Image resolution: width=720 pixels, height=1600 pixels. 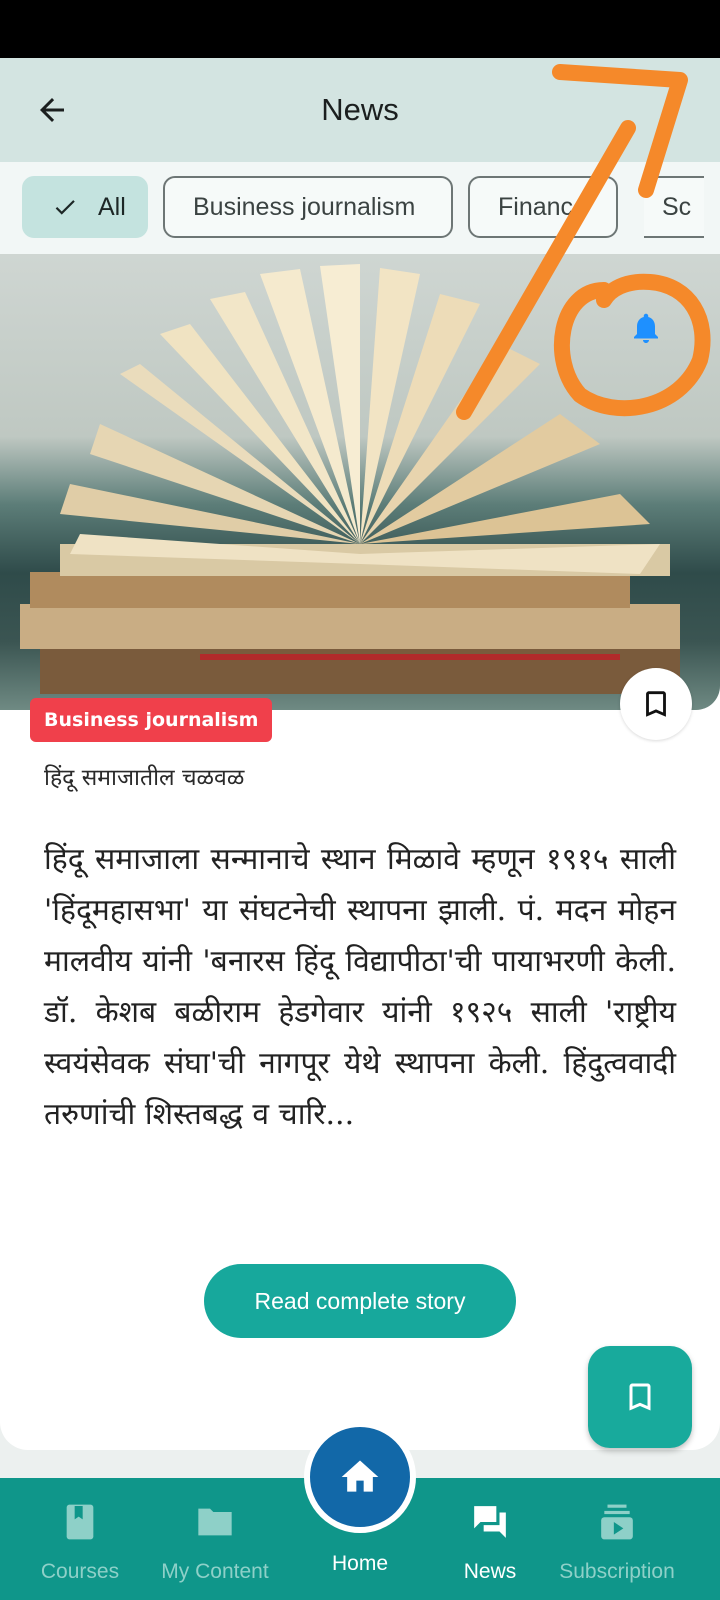 I want to click on check-icon, so click(x=65, y=207).